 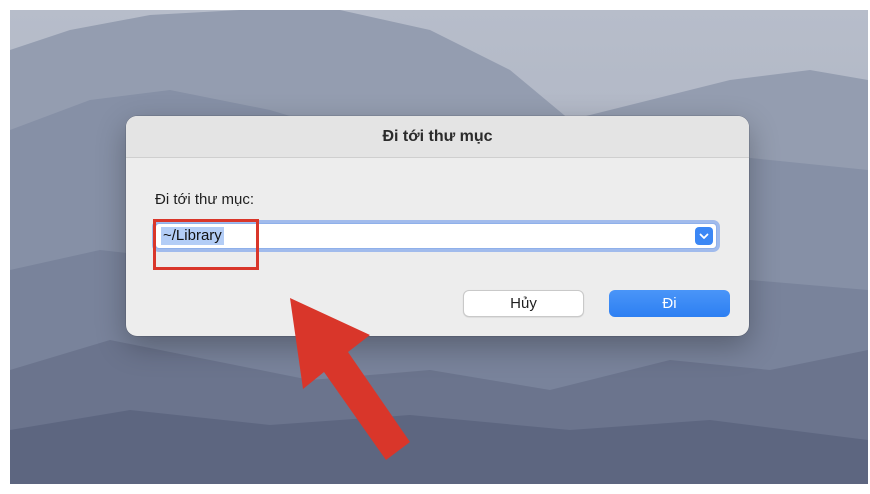 I want to click on go-button: Đi, so click(x=669, y=303).